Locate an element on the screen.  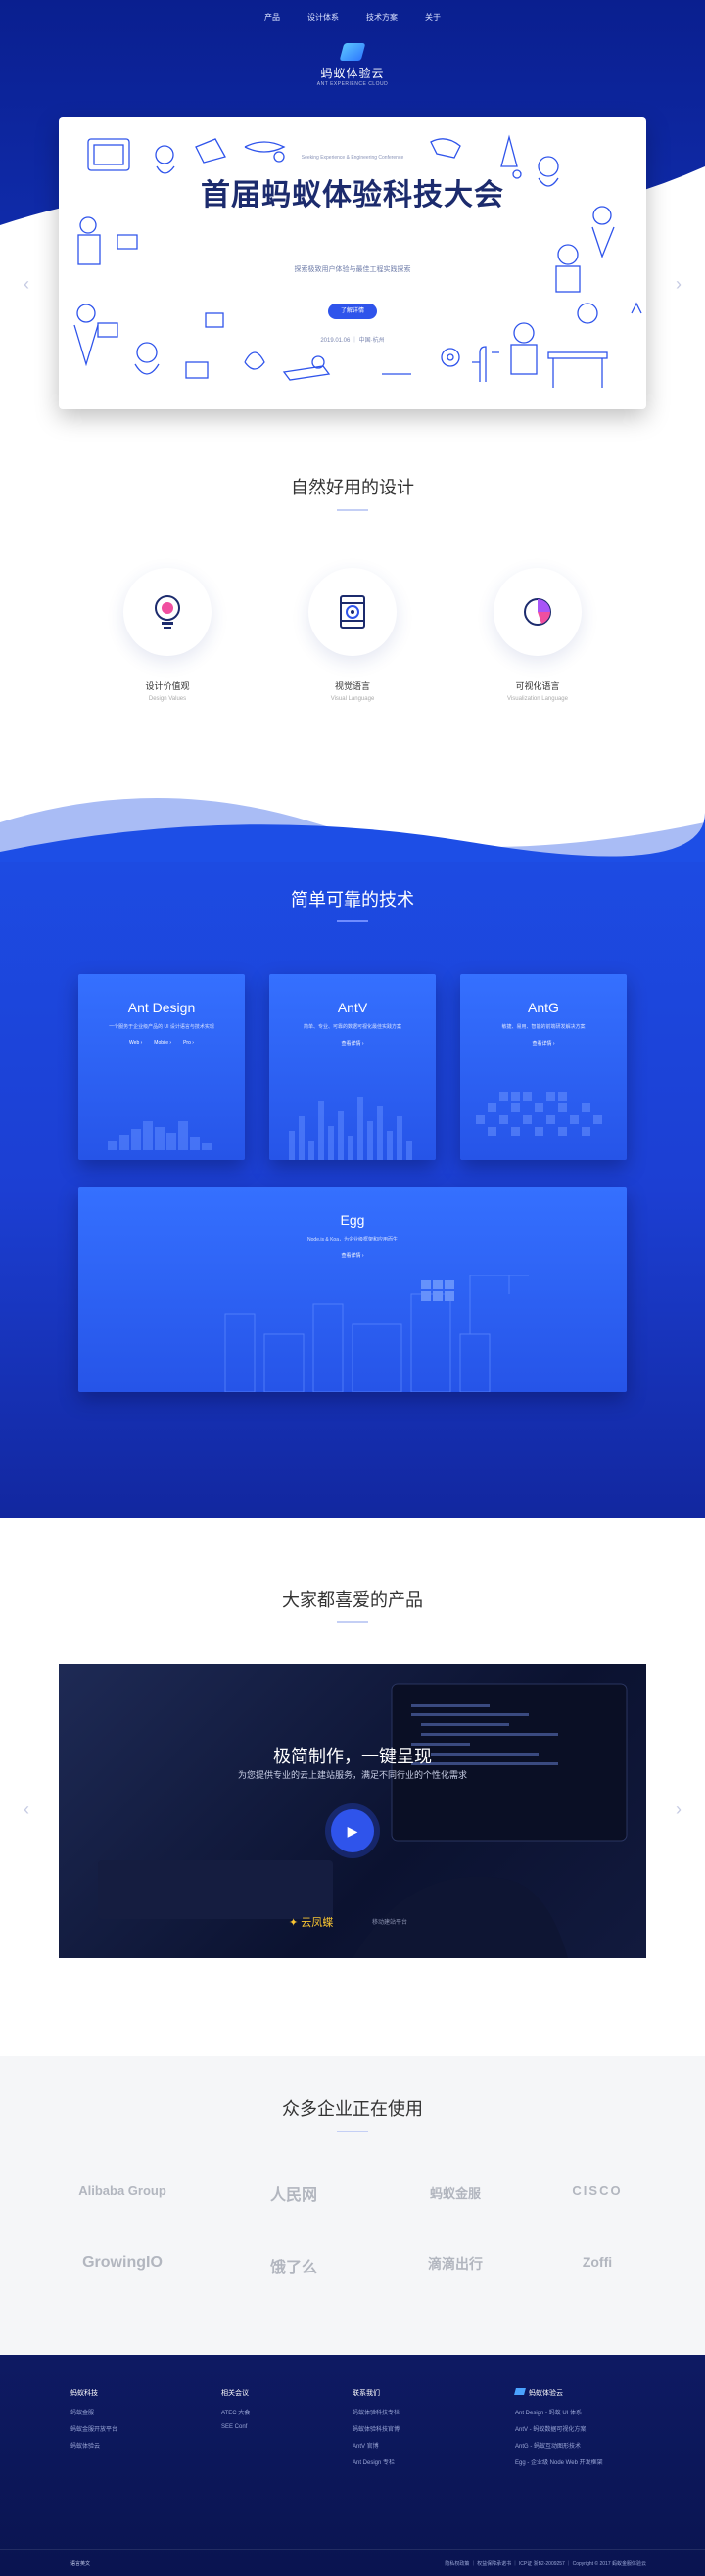
footer-col-conferences: 相关会议 ATEC 大会 SEE Conf is located at coordinates (235, 2413).